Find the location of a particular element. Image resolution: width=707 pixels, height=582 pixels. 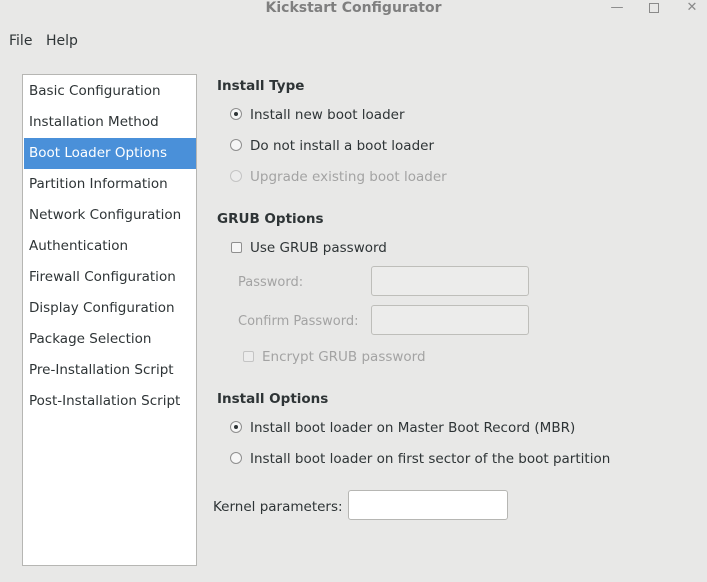

password-label: Password: is located at coordinates (271, 282).